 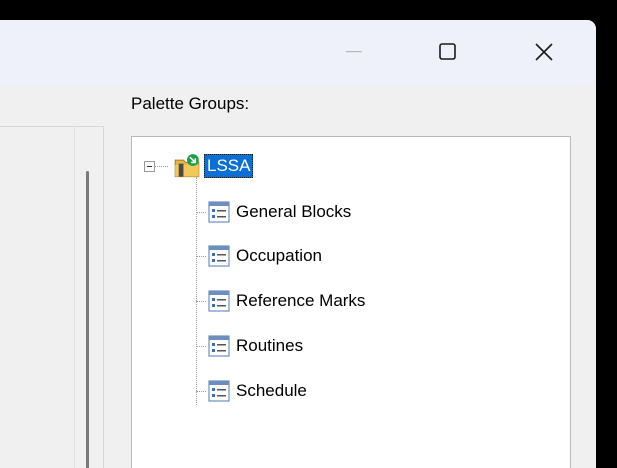 I want to click on folder-palette-icon, so click(x=187, y=166).